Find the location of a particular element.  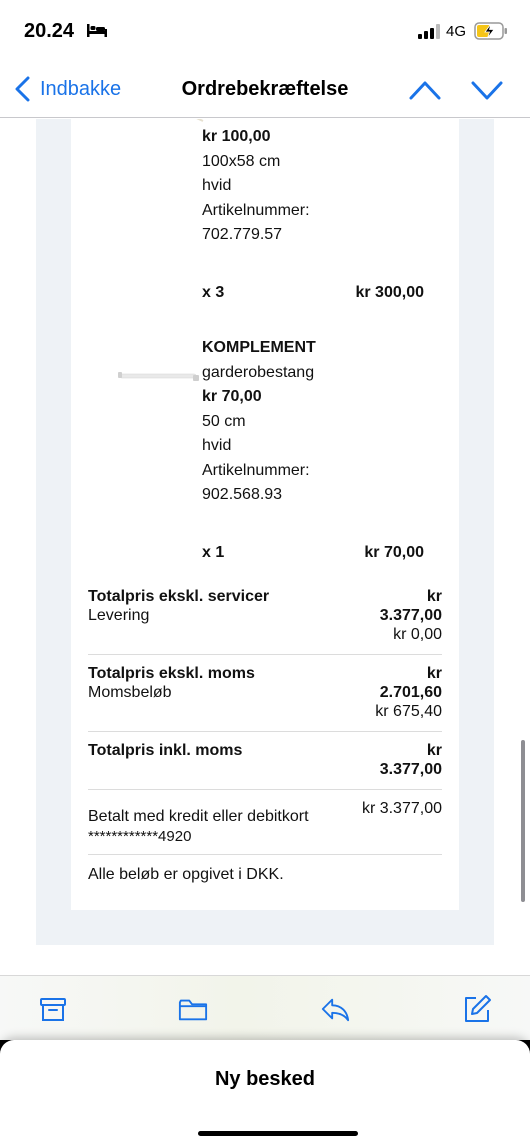

excl-vat-label: Totalpris ekskl. moms is located at coordinates (171, 673).